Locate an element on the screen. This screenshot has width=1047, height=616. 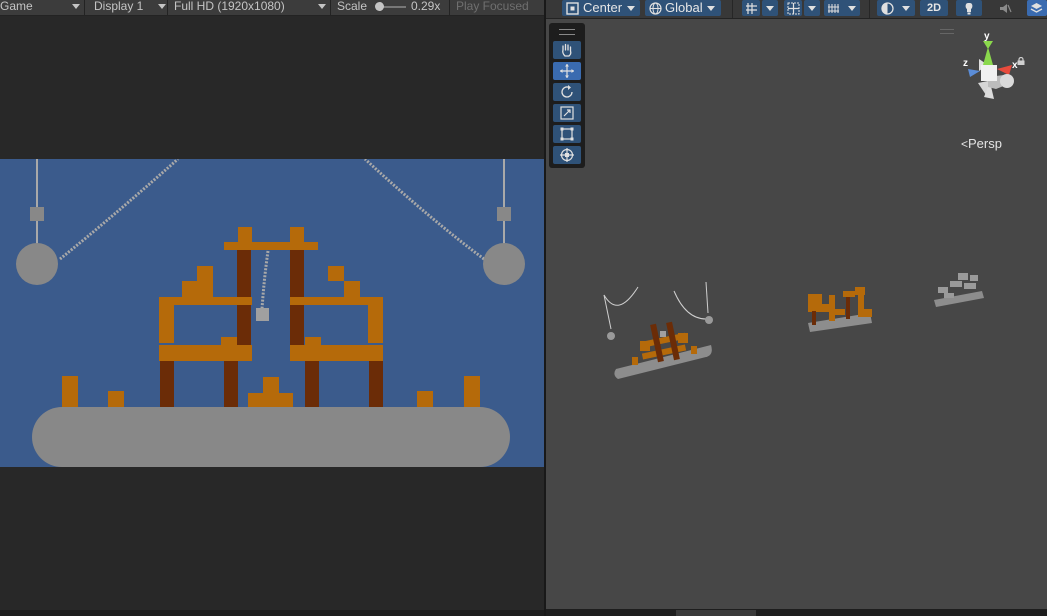
rect-transform-icon is located at coordinates (567, 134).